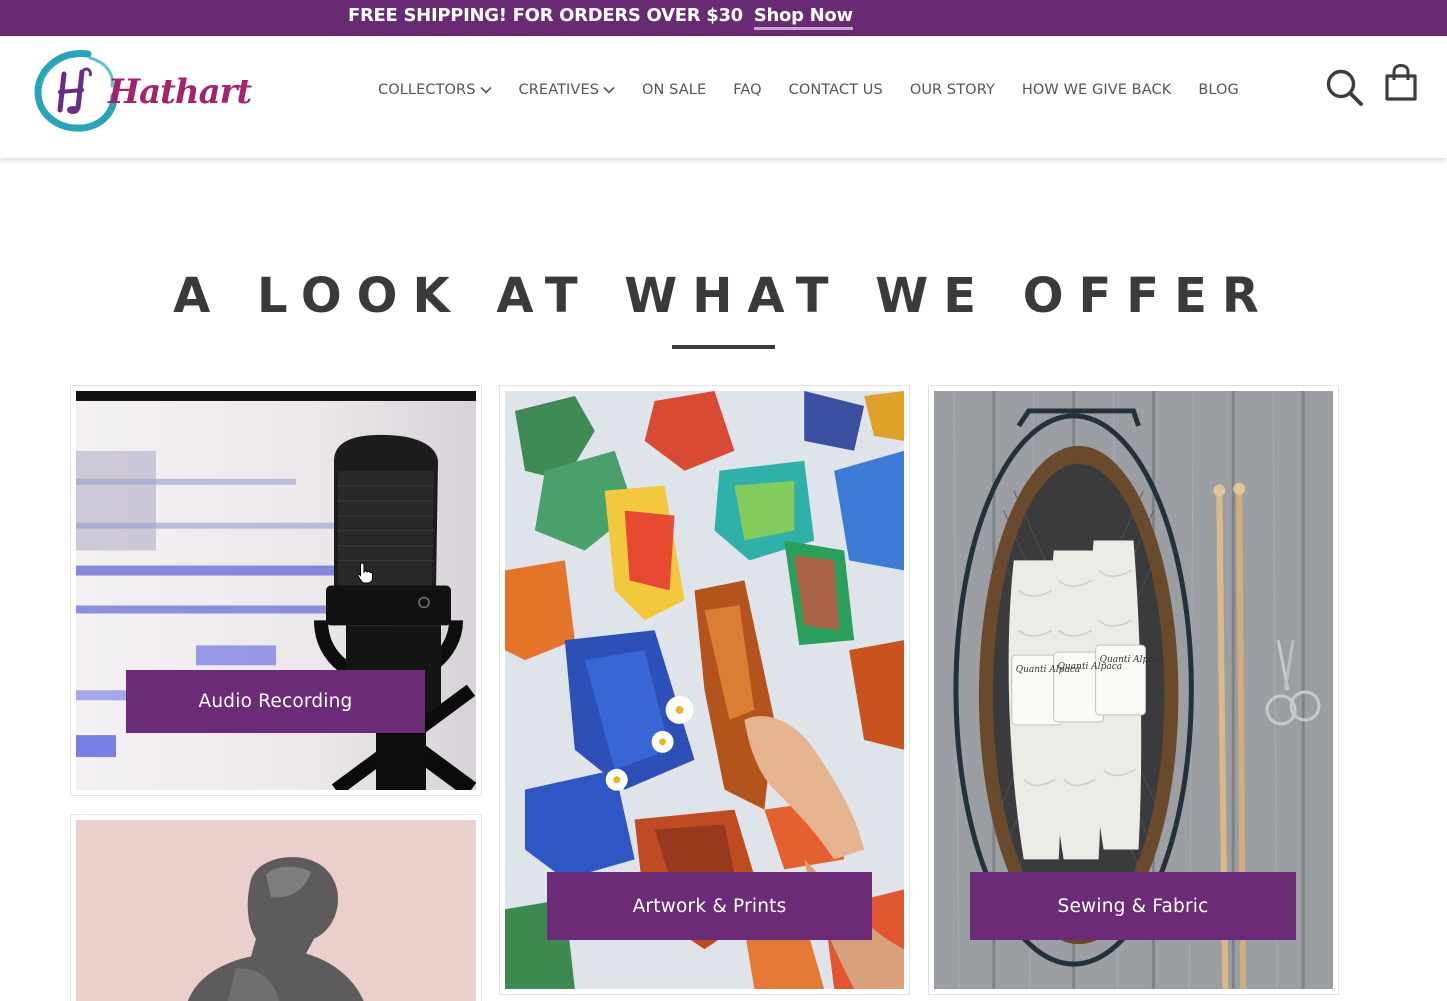 The image size is (1447, 1001). What do you see at coordinates (747, 90) in the screenshot?
I see `nav-faq: FAQ` at bounding box center [747, 90].